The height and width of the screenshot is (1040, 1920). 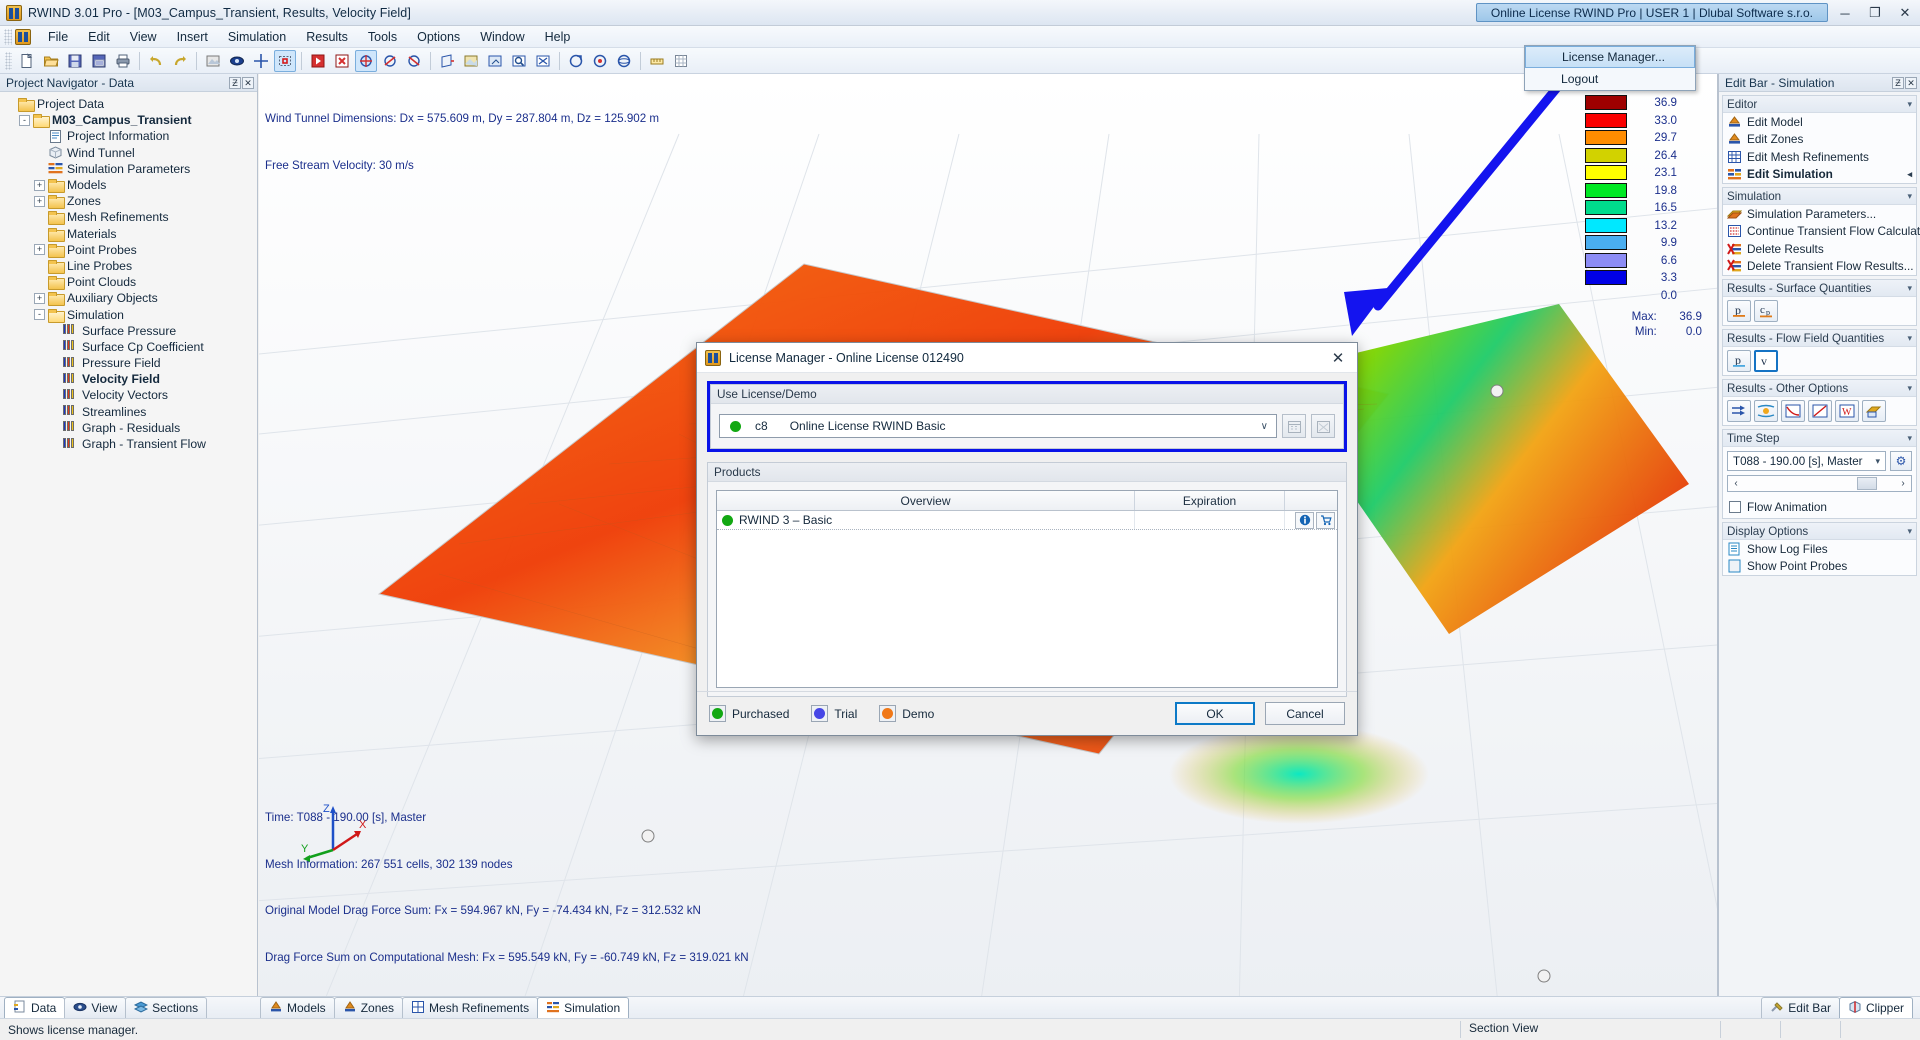 I want to click on tree-item-point-clouds: Point Clouds, so click(x=130, y=282).